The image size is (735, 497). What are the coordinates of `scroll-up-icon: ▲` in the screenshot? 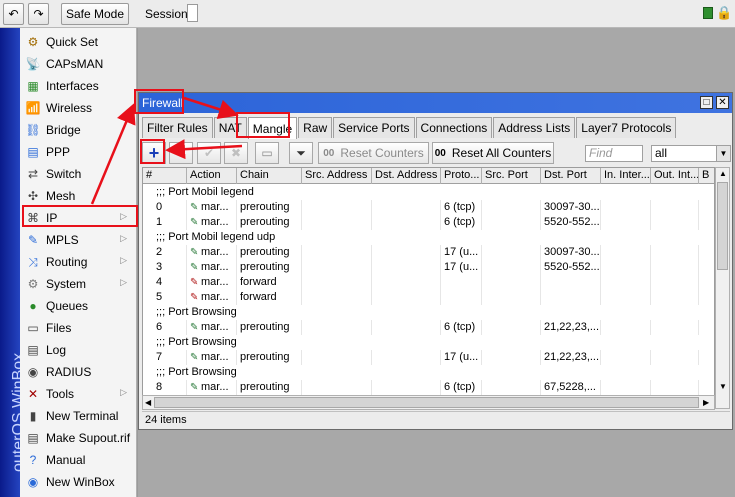 It's located at (723, 173).